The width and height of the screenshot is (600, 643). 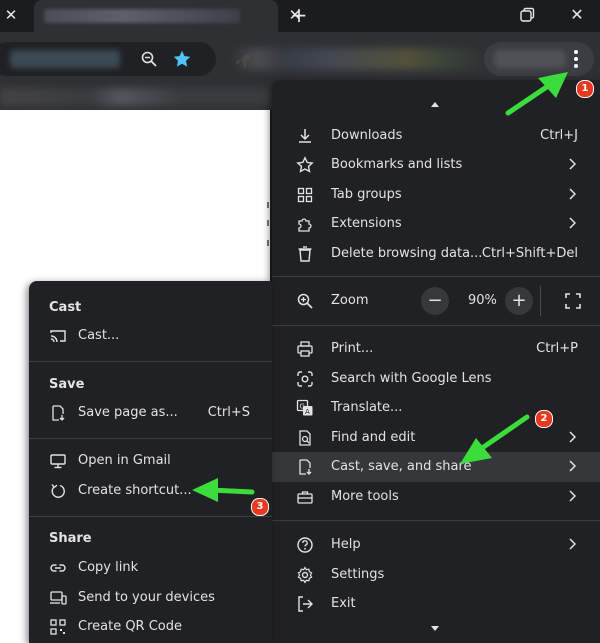 What do you see at coordinates (436, 545) in the screenshot?
I see `menu-item-help: Help` at bounding box center [436, 545].